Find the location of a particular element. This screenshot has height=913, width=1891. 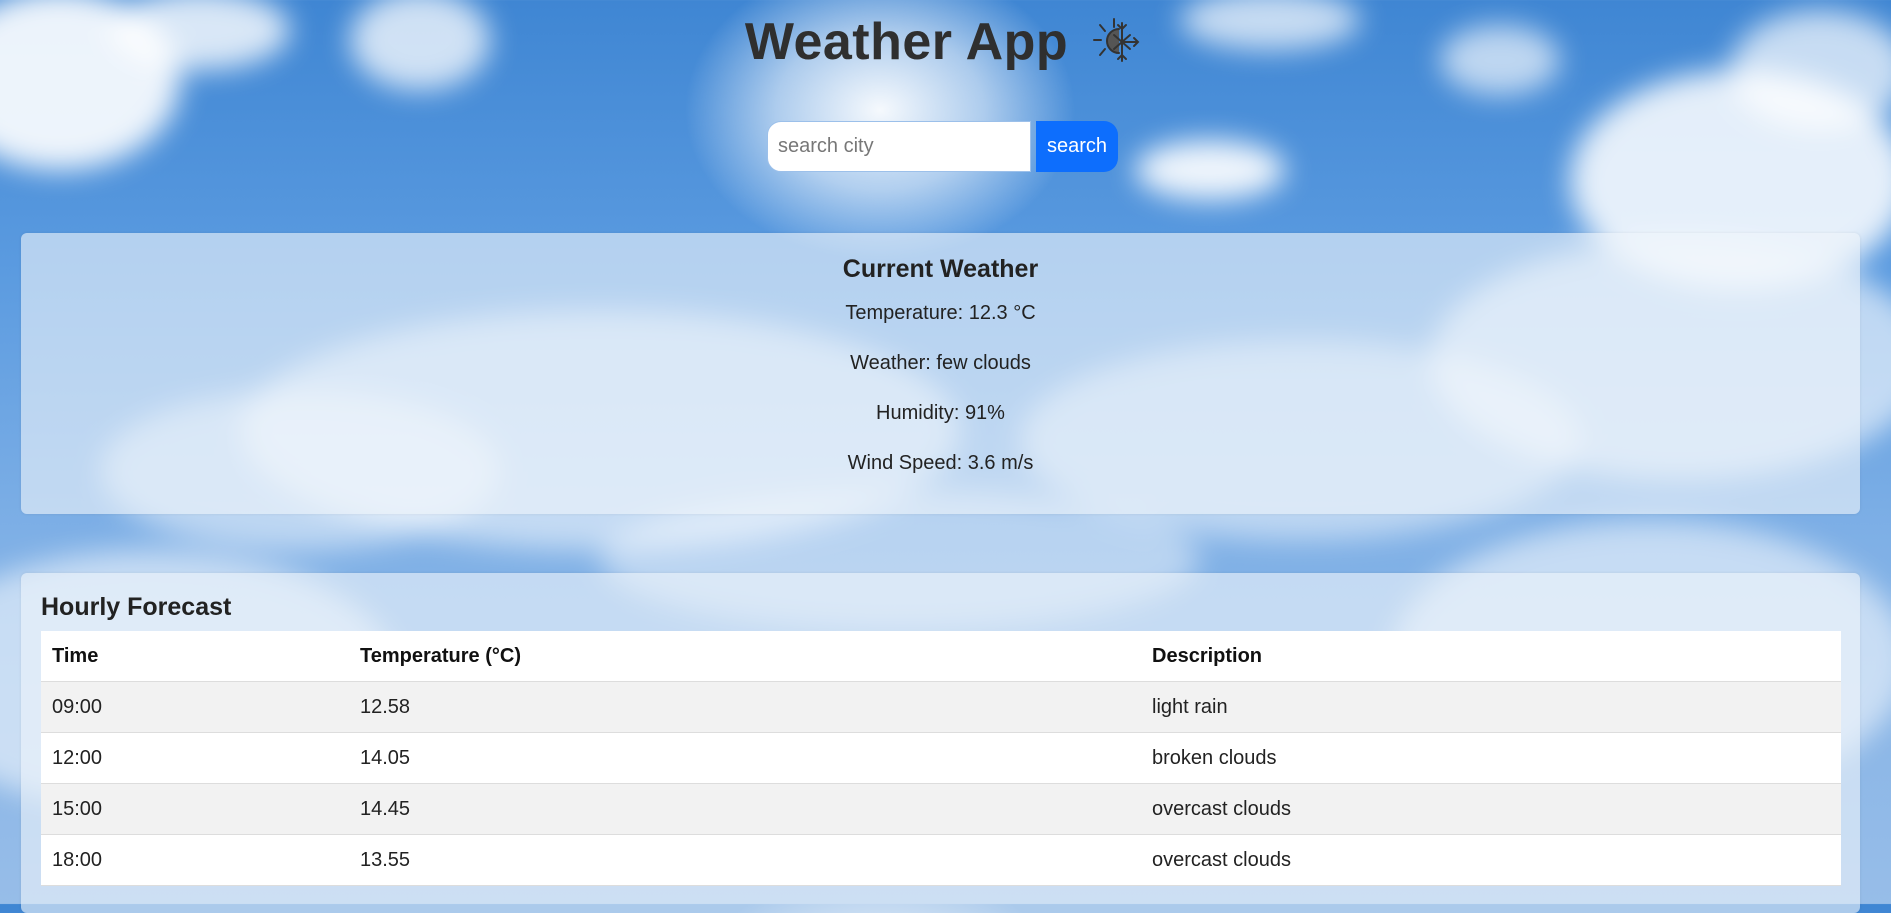

table-row: 12:00 14.05 broken clouds is located at coordinates (941, 758).